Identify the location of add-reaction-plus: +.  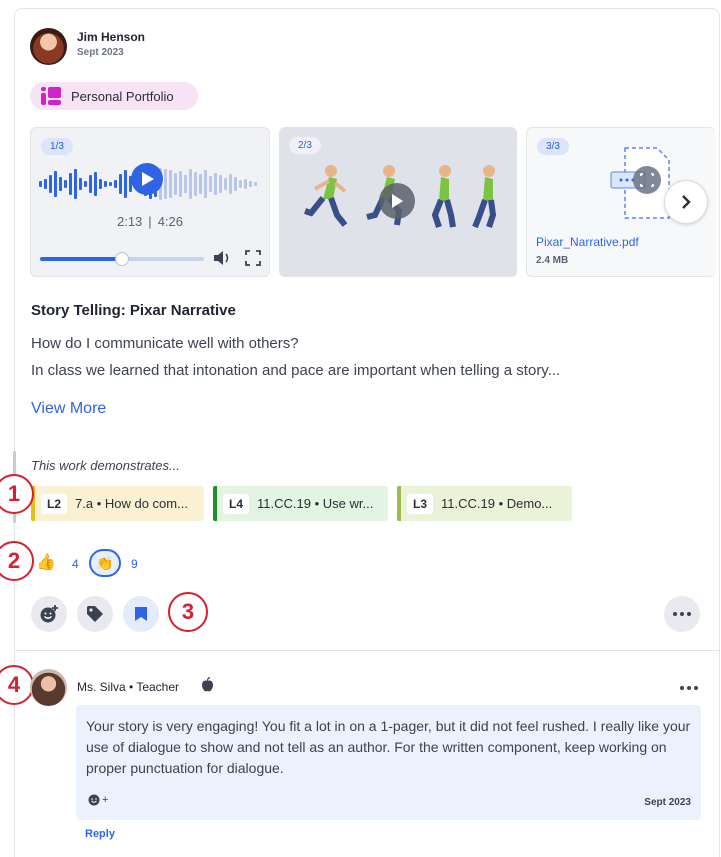
(105, 800).